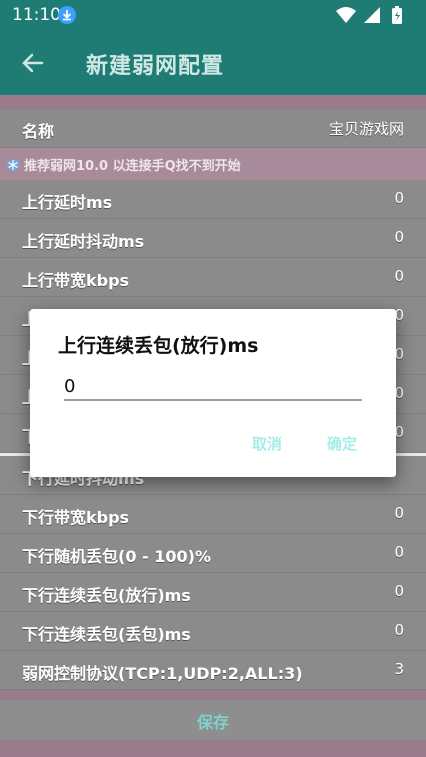 This screenshot has width=426, height=757. Describe the element at coordinates (158, 346) in the screenshot. I see `dialog-title: 上行连续丢包(放行)ms` at that location.